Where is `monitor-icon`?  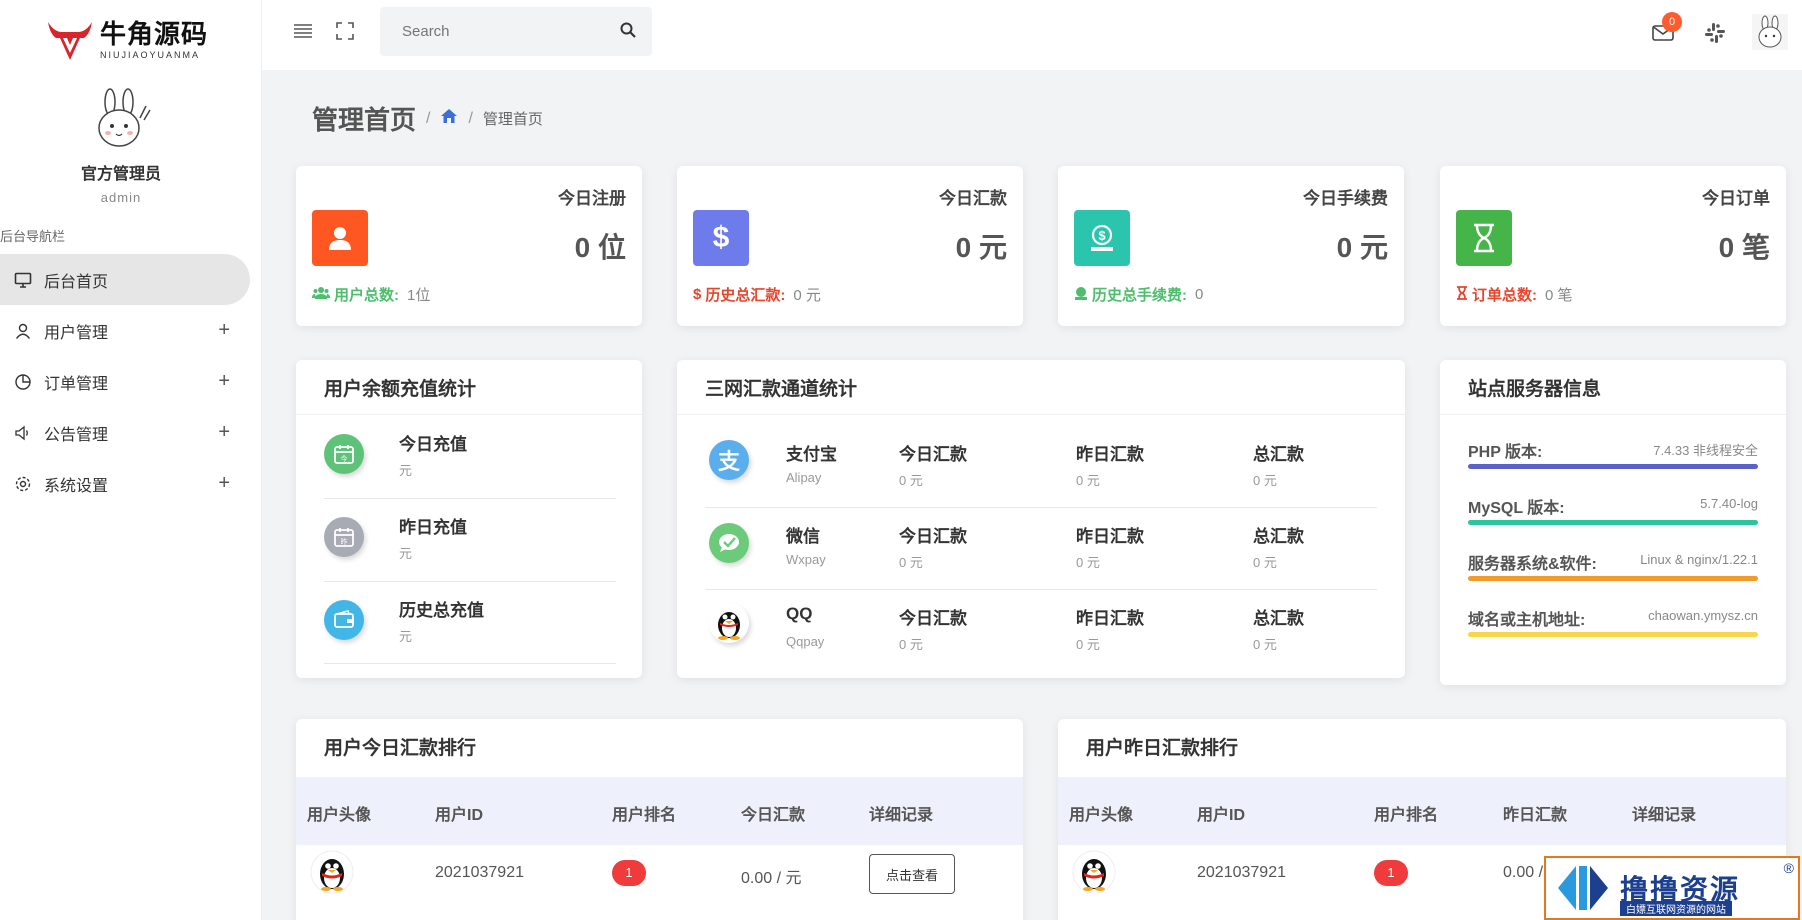
monitor-icon is located at coordinates (23, 280).